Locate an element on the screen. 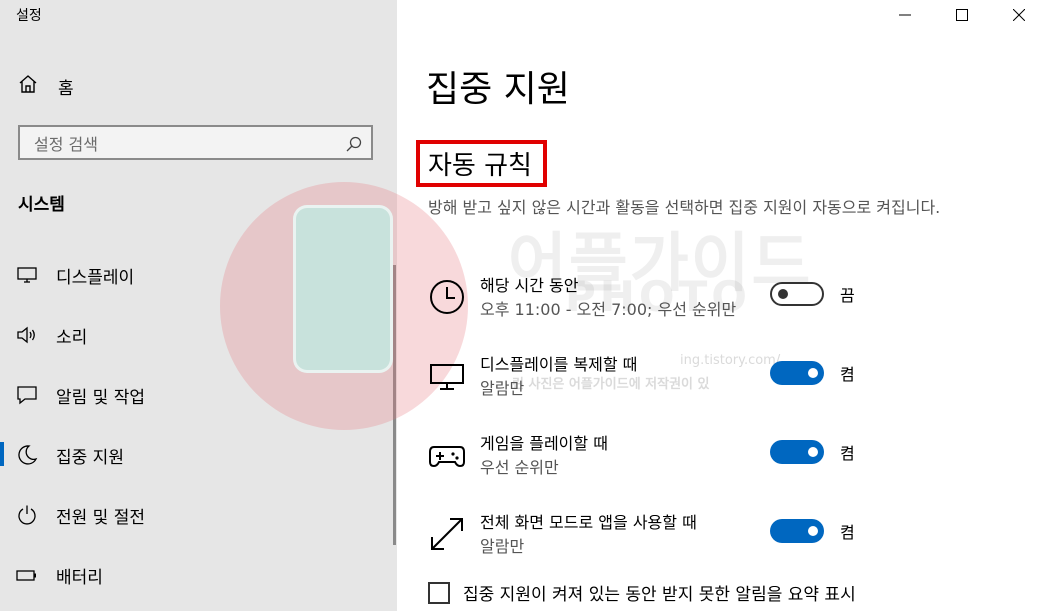 This screenshot has height=611, width=1038. notification-icon is located at coordinates (27, 395).